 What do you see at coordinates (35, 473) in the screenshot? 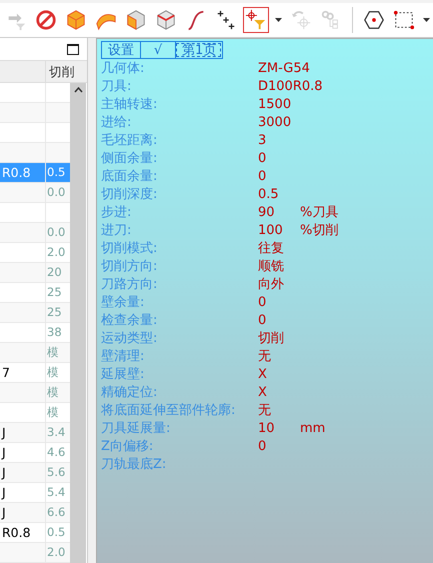
I see `table-row: J 5.6` at bounding box center [35, 473].